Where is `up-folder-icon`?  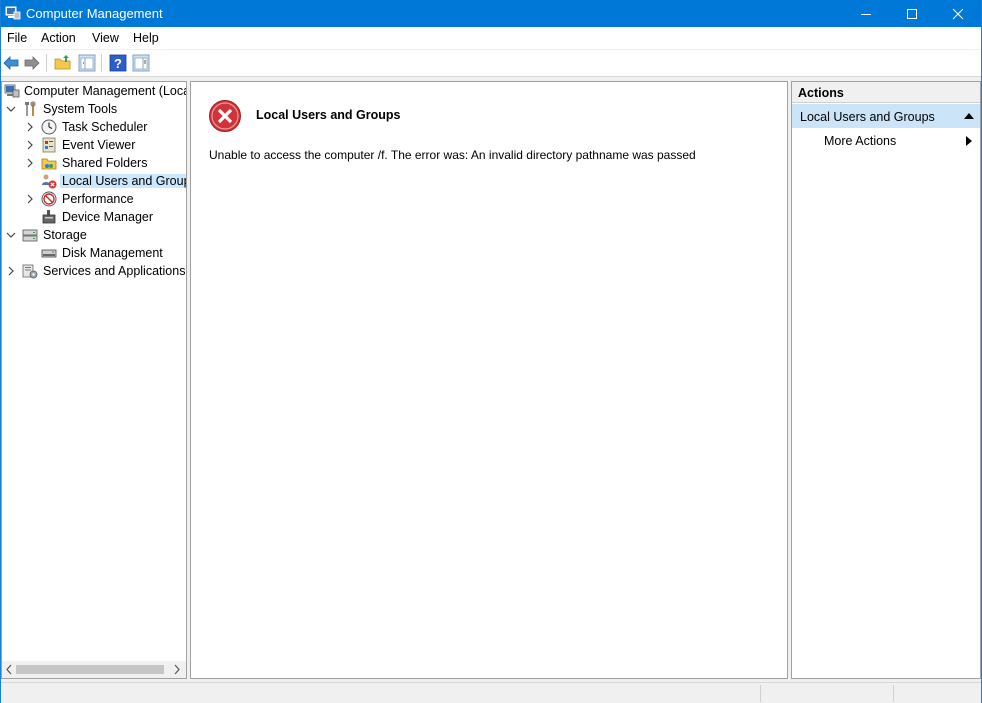
up-folder-icon is located at coordinates (63, 63).